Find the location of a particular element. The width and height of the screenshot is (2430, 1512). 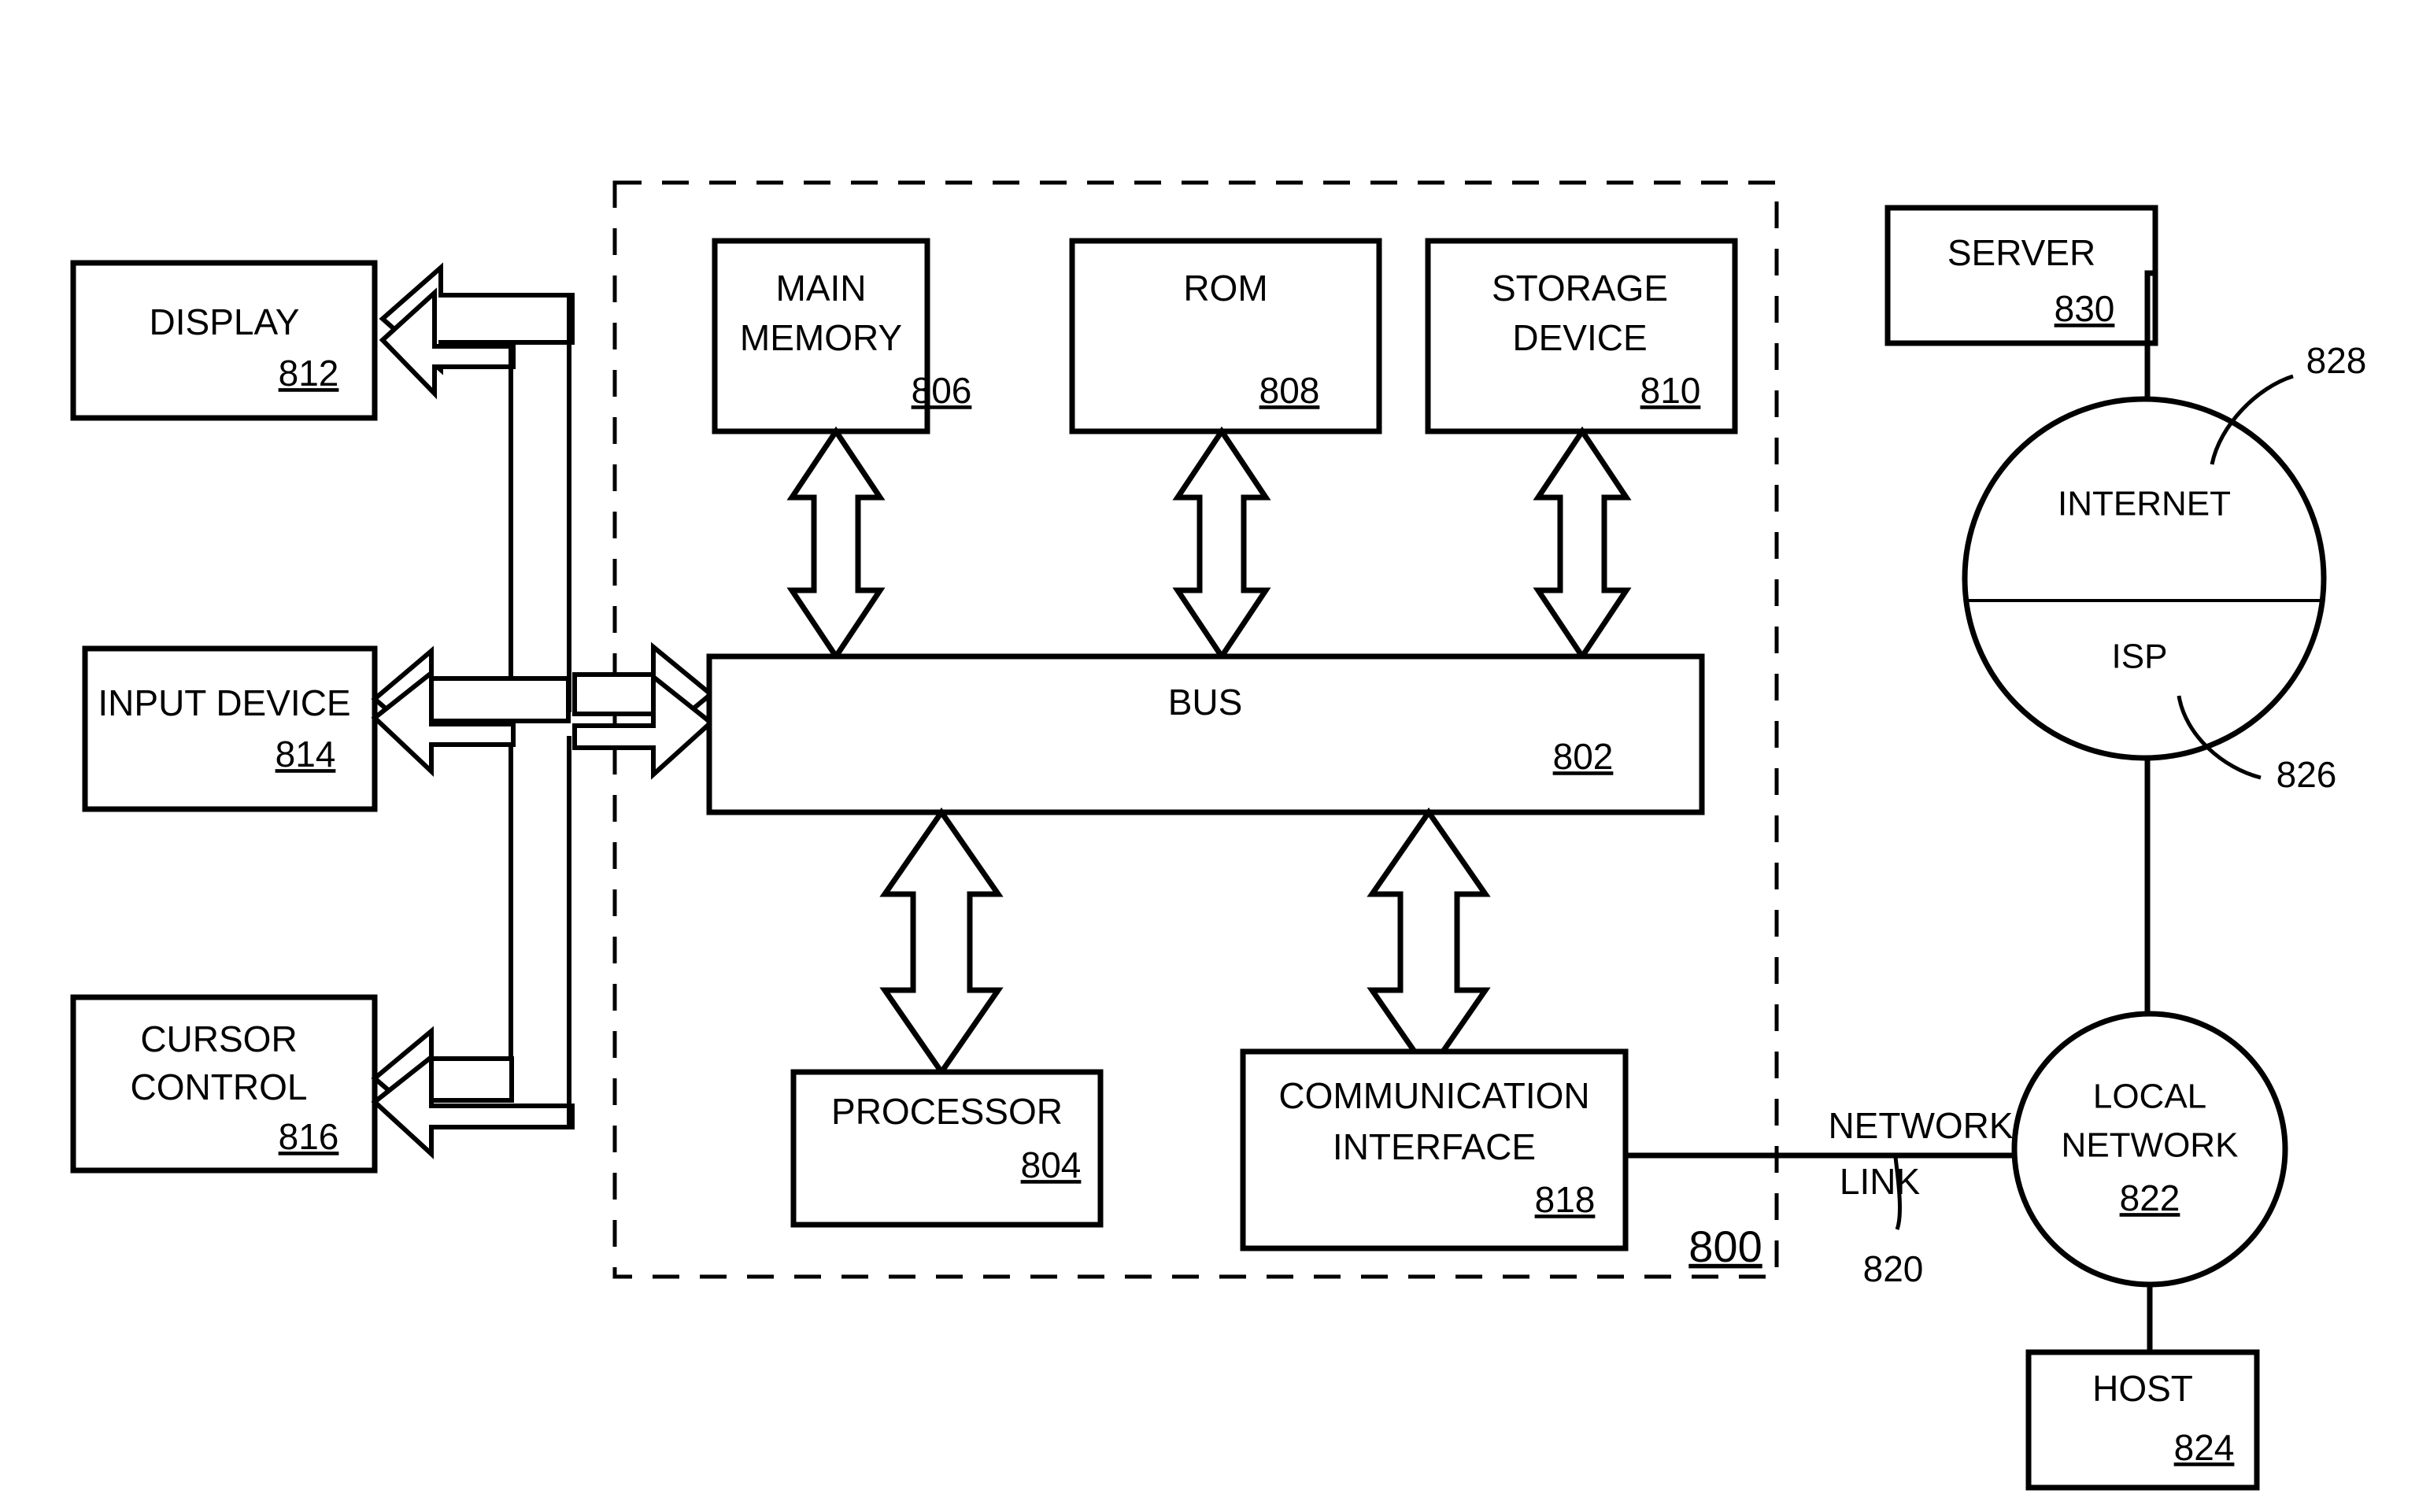

local-network-label-line2: NETWORK is located at coordinates (2150, 1145).